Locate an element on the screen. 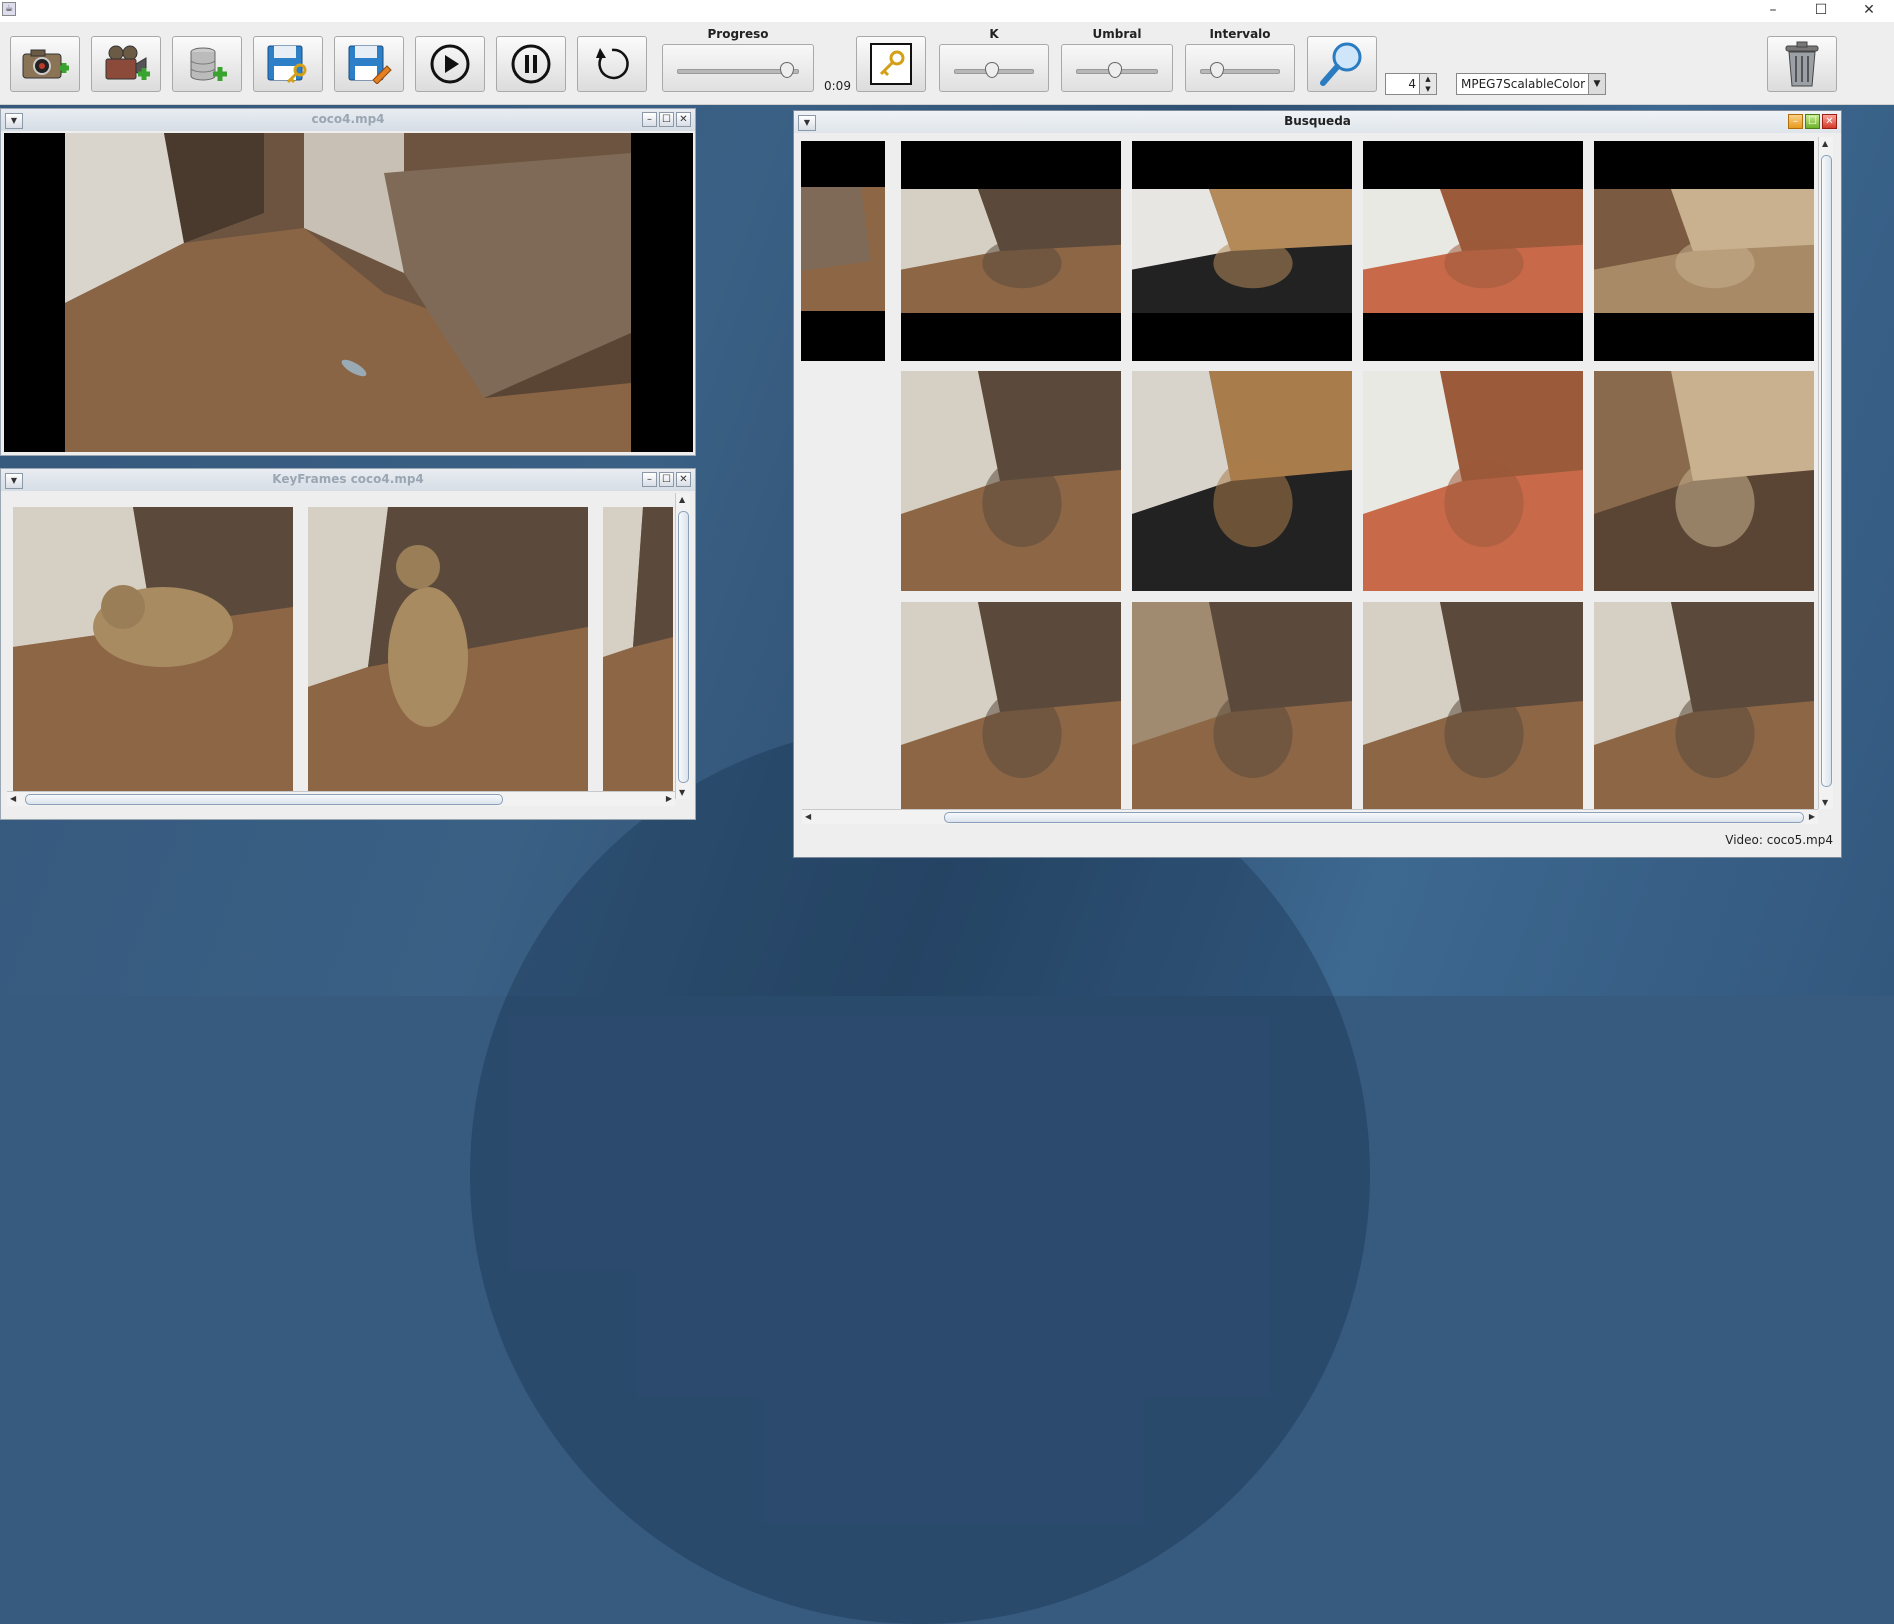 Image resolution: width=1894 pixels, height=1624 pixels. video-frame-window: ▼ coco4.mp4 – ☐ ✕ is located at coordinates (348, 282).